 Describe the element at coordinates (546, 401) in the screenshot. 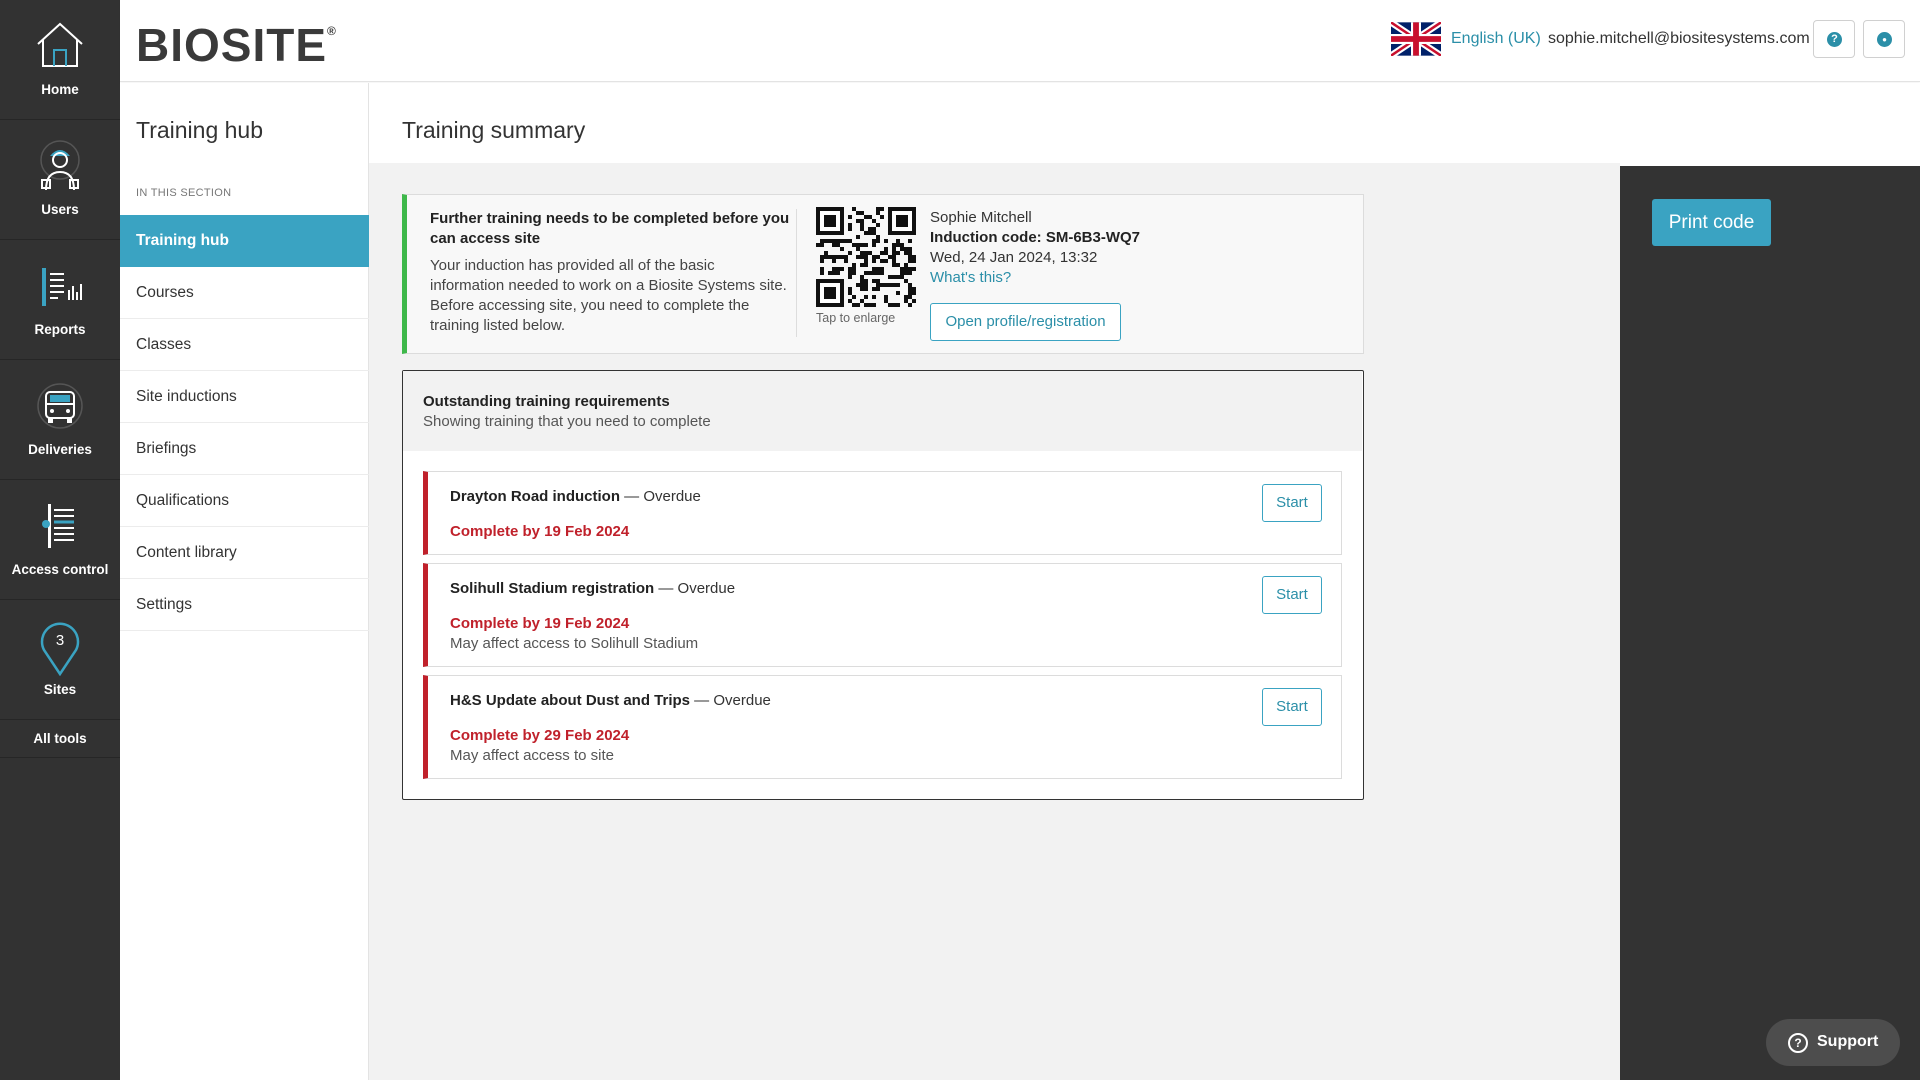

I see `panel-title: Outstanding training requirements` at that location.